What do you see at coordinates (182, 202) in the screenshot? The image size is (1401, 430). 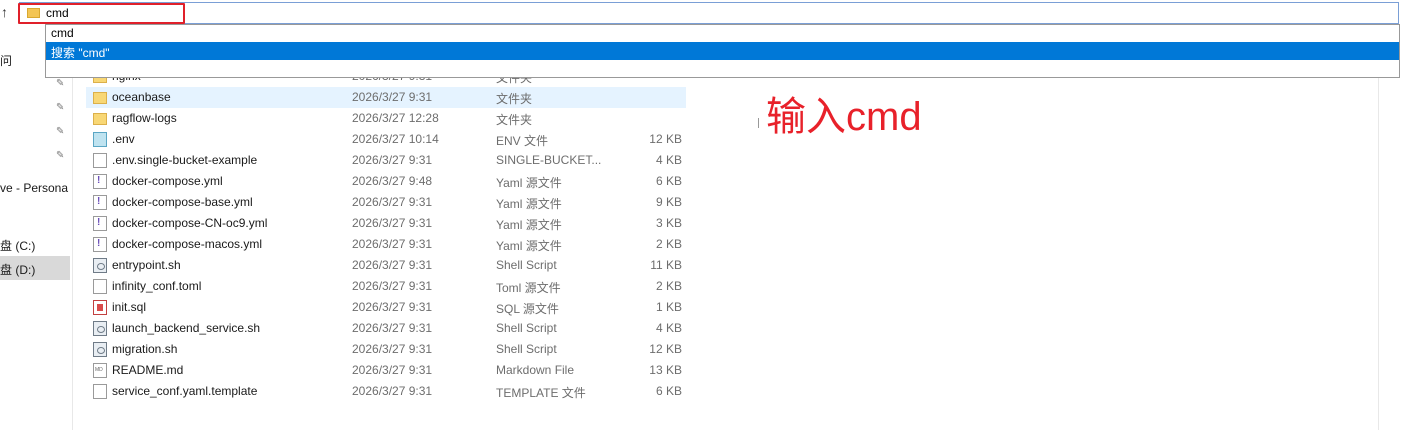 I see `file-name: docker-compose-base.yml` at bounding box center [182, 202].